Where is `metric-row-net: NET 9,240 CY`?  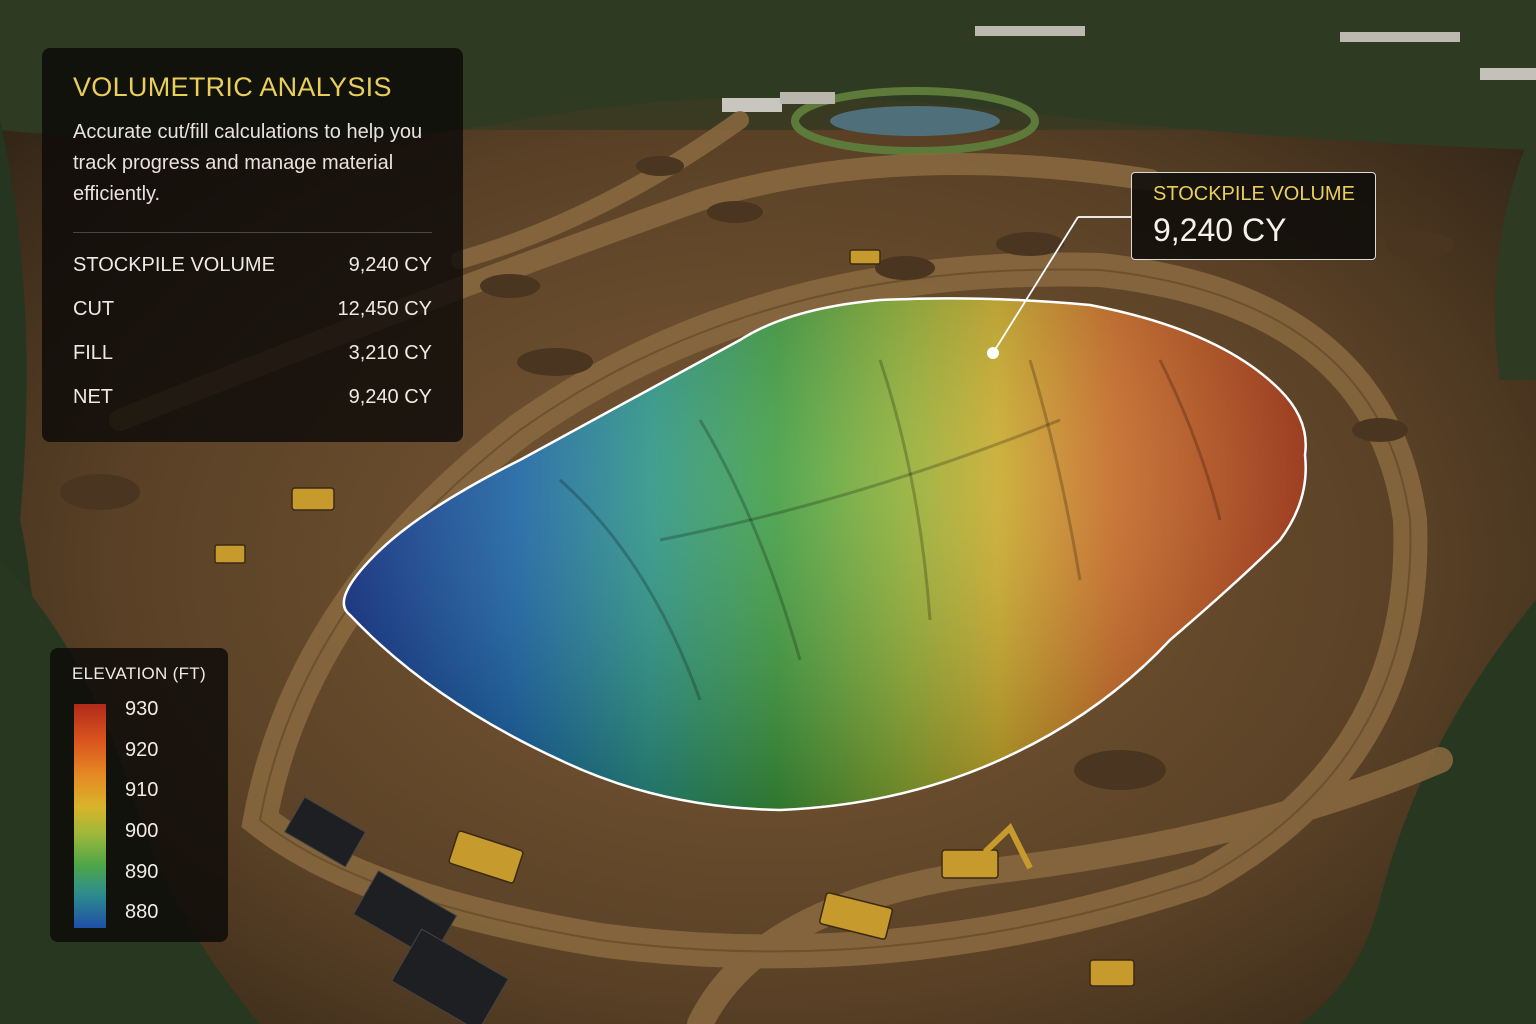
metric-row-net: NET 9,240 CY is located at coordinates (252, 397).